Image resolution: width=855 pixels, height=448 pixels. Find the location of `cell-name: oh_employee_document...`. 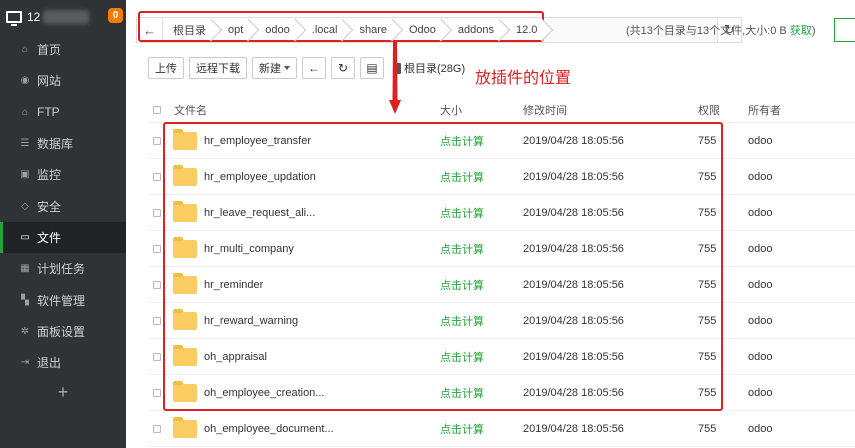

cell-name: oh_employee_document... is located at coordinates (306, 427).